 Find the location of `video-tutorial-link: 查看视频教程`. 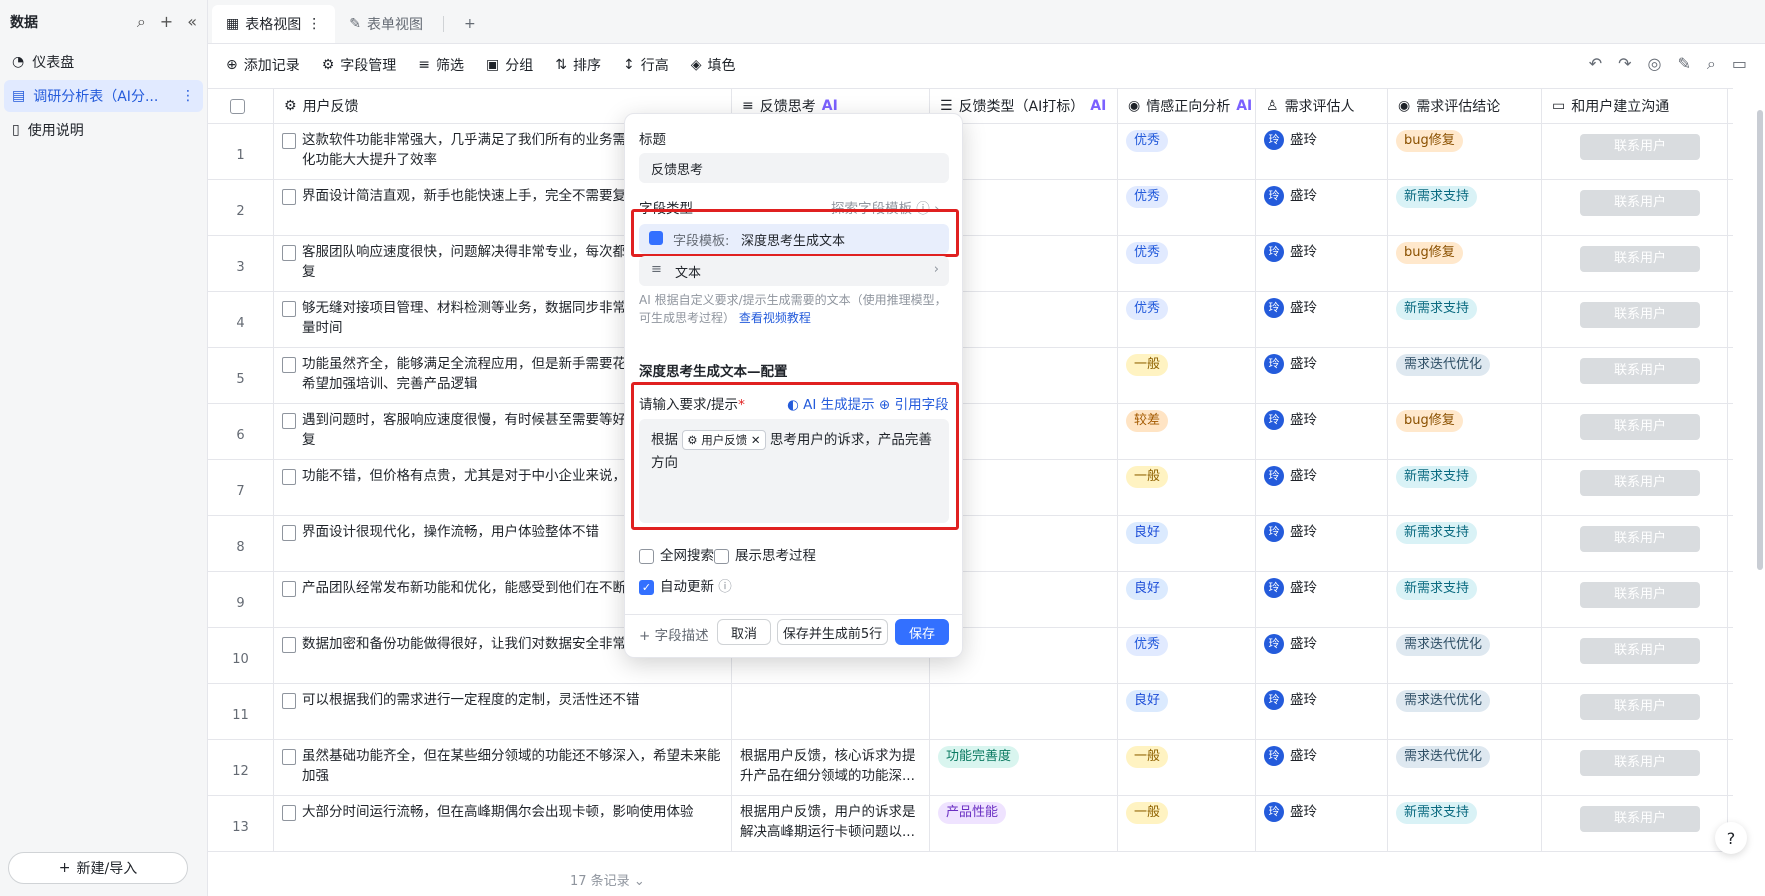

video-tutorial-link: 查看视频教程 is located at coordinates (775, 318).